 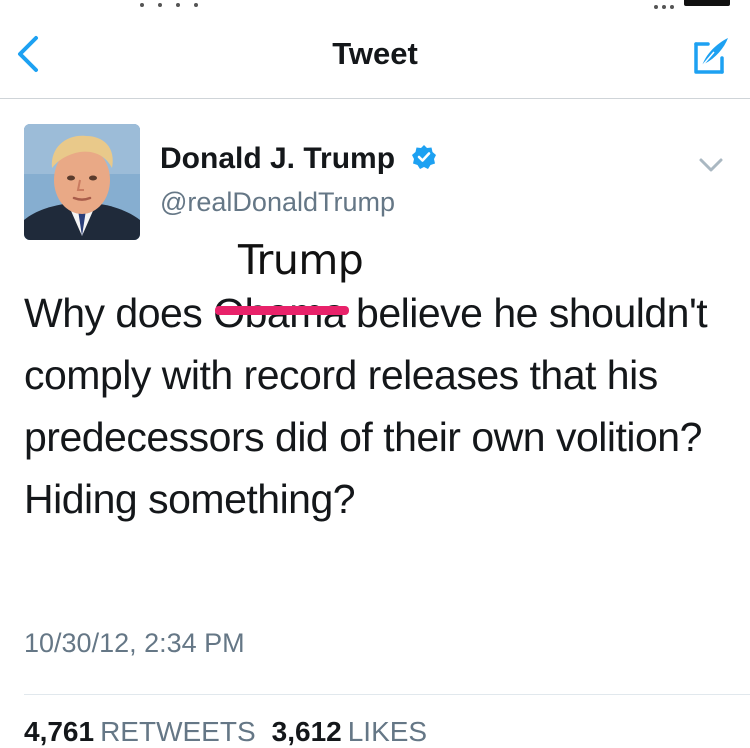 I want to click on battery-icon, so click(x=707, y=3).